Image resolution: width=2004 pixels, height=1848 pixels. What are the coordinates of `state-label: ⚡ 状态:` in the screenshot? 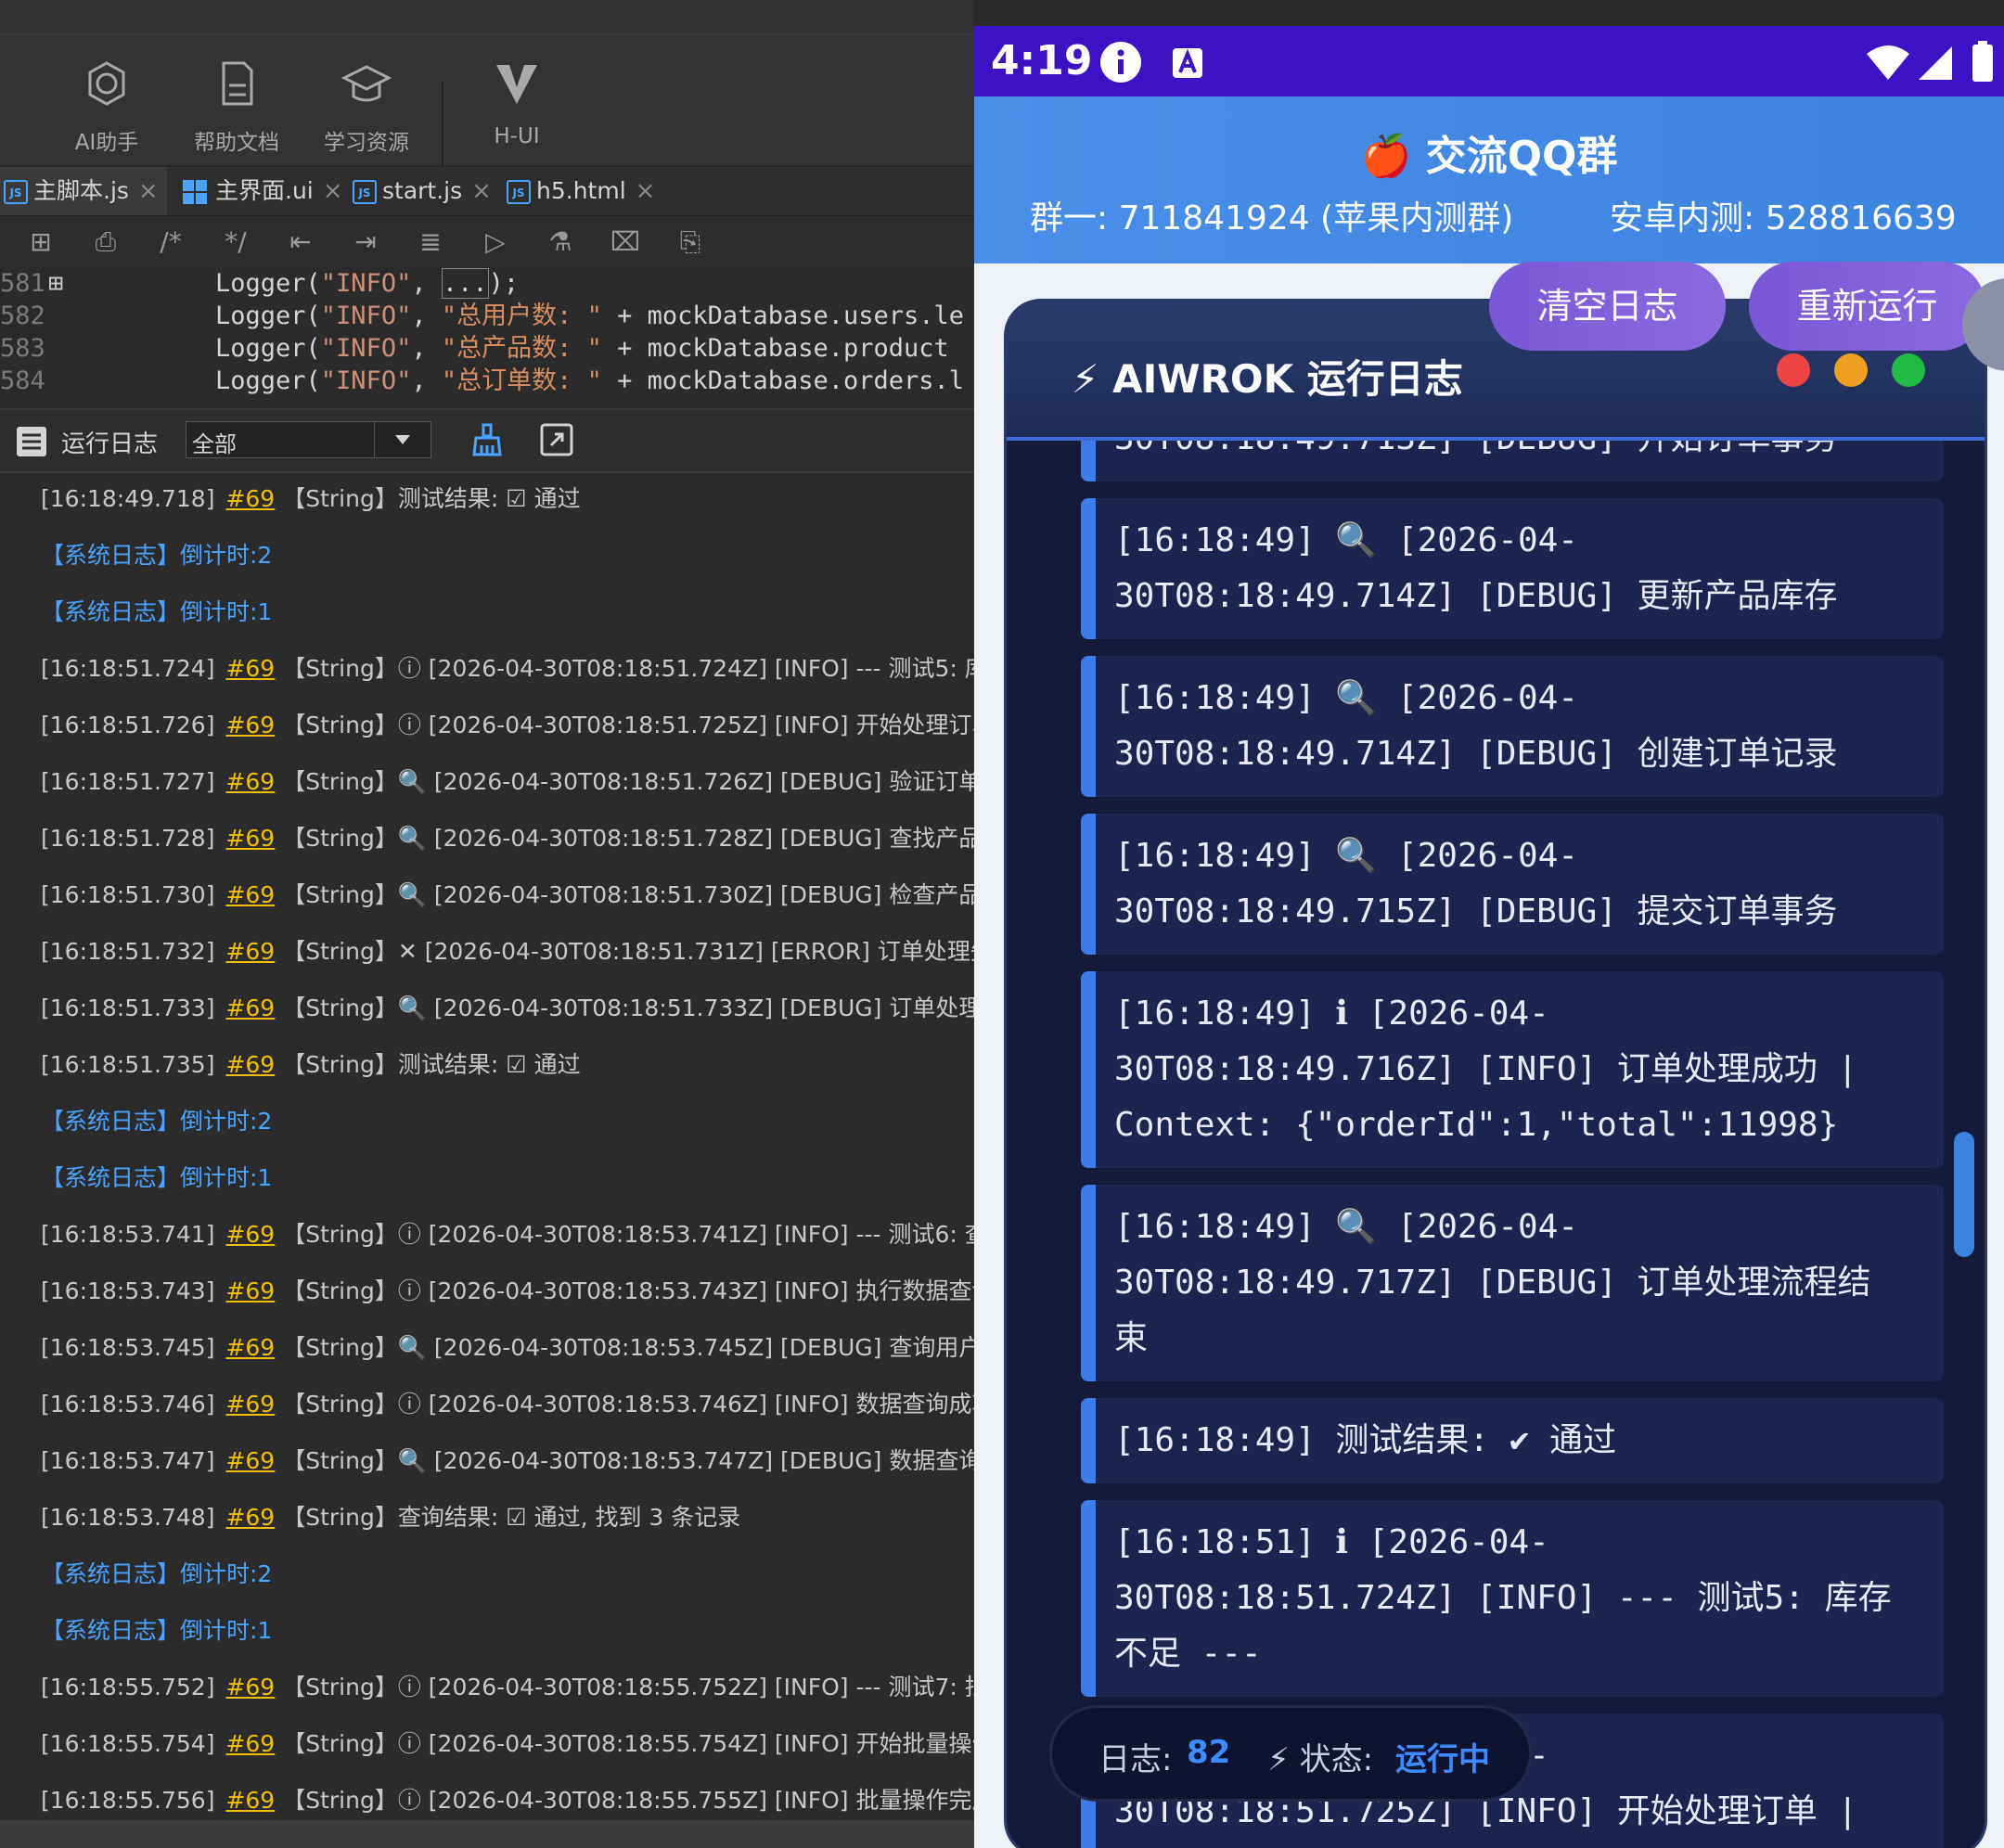 It's located at (1321, 1759).